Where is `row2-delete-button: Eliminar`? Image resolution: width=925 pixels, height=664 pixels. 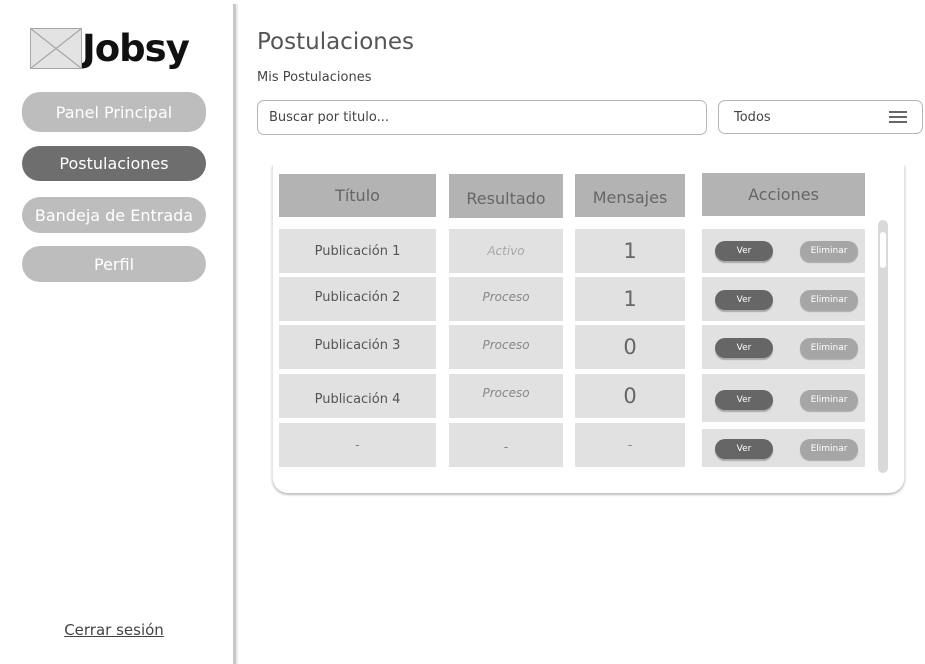 row2-delete-button: Eliminar is located at coordinates (829, 300).